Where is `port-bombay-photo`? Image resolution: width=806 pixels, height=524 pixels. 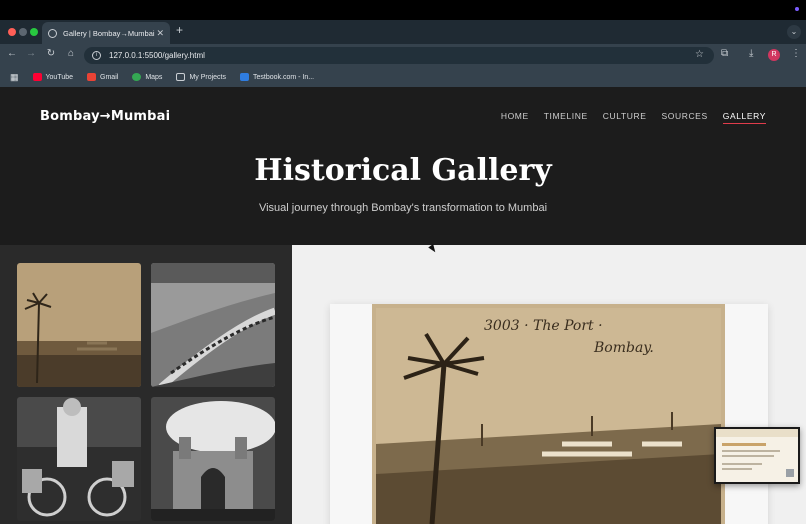
port-bombay-photo is located at coordinates (79, 325).